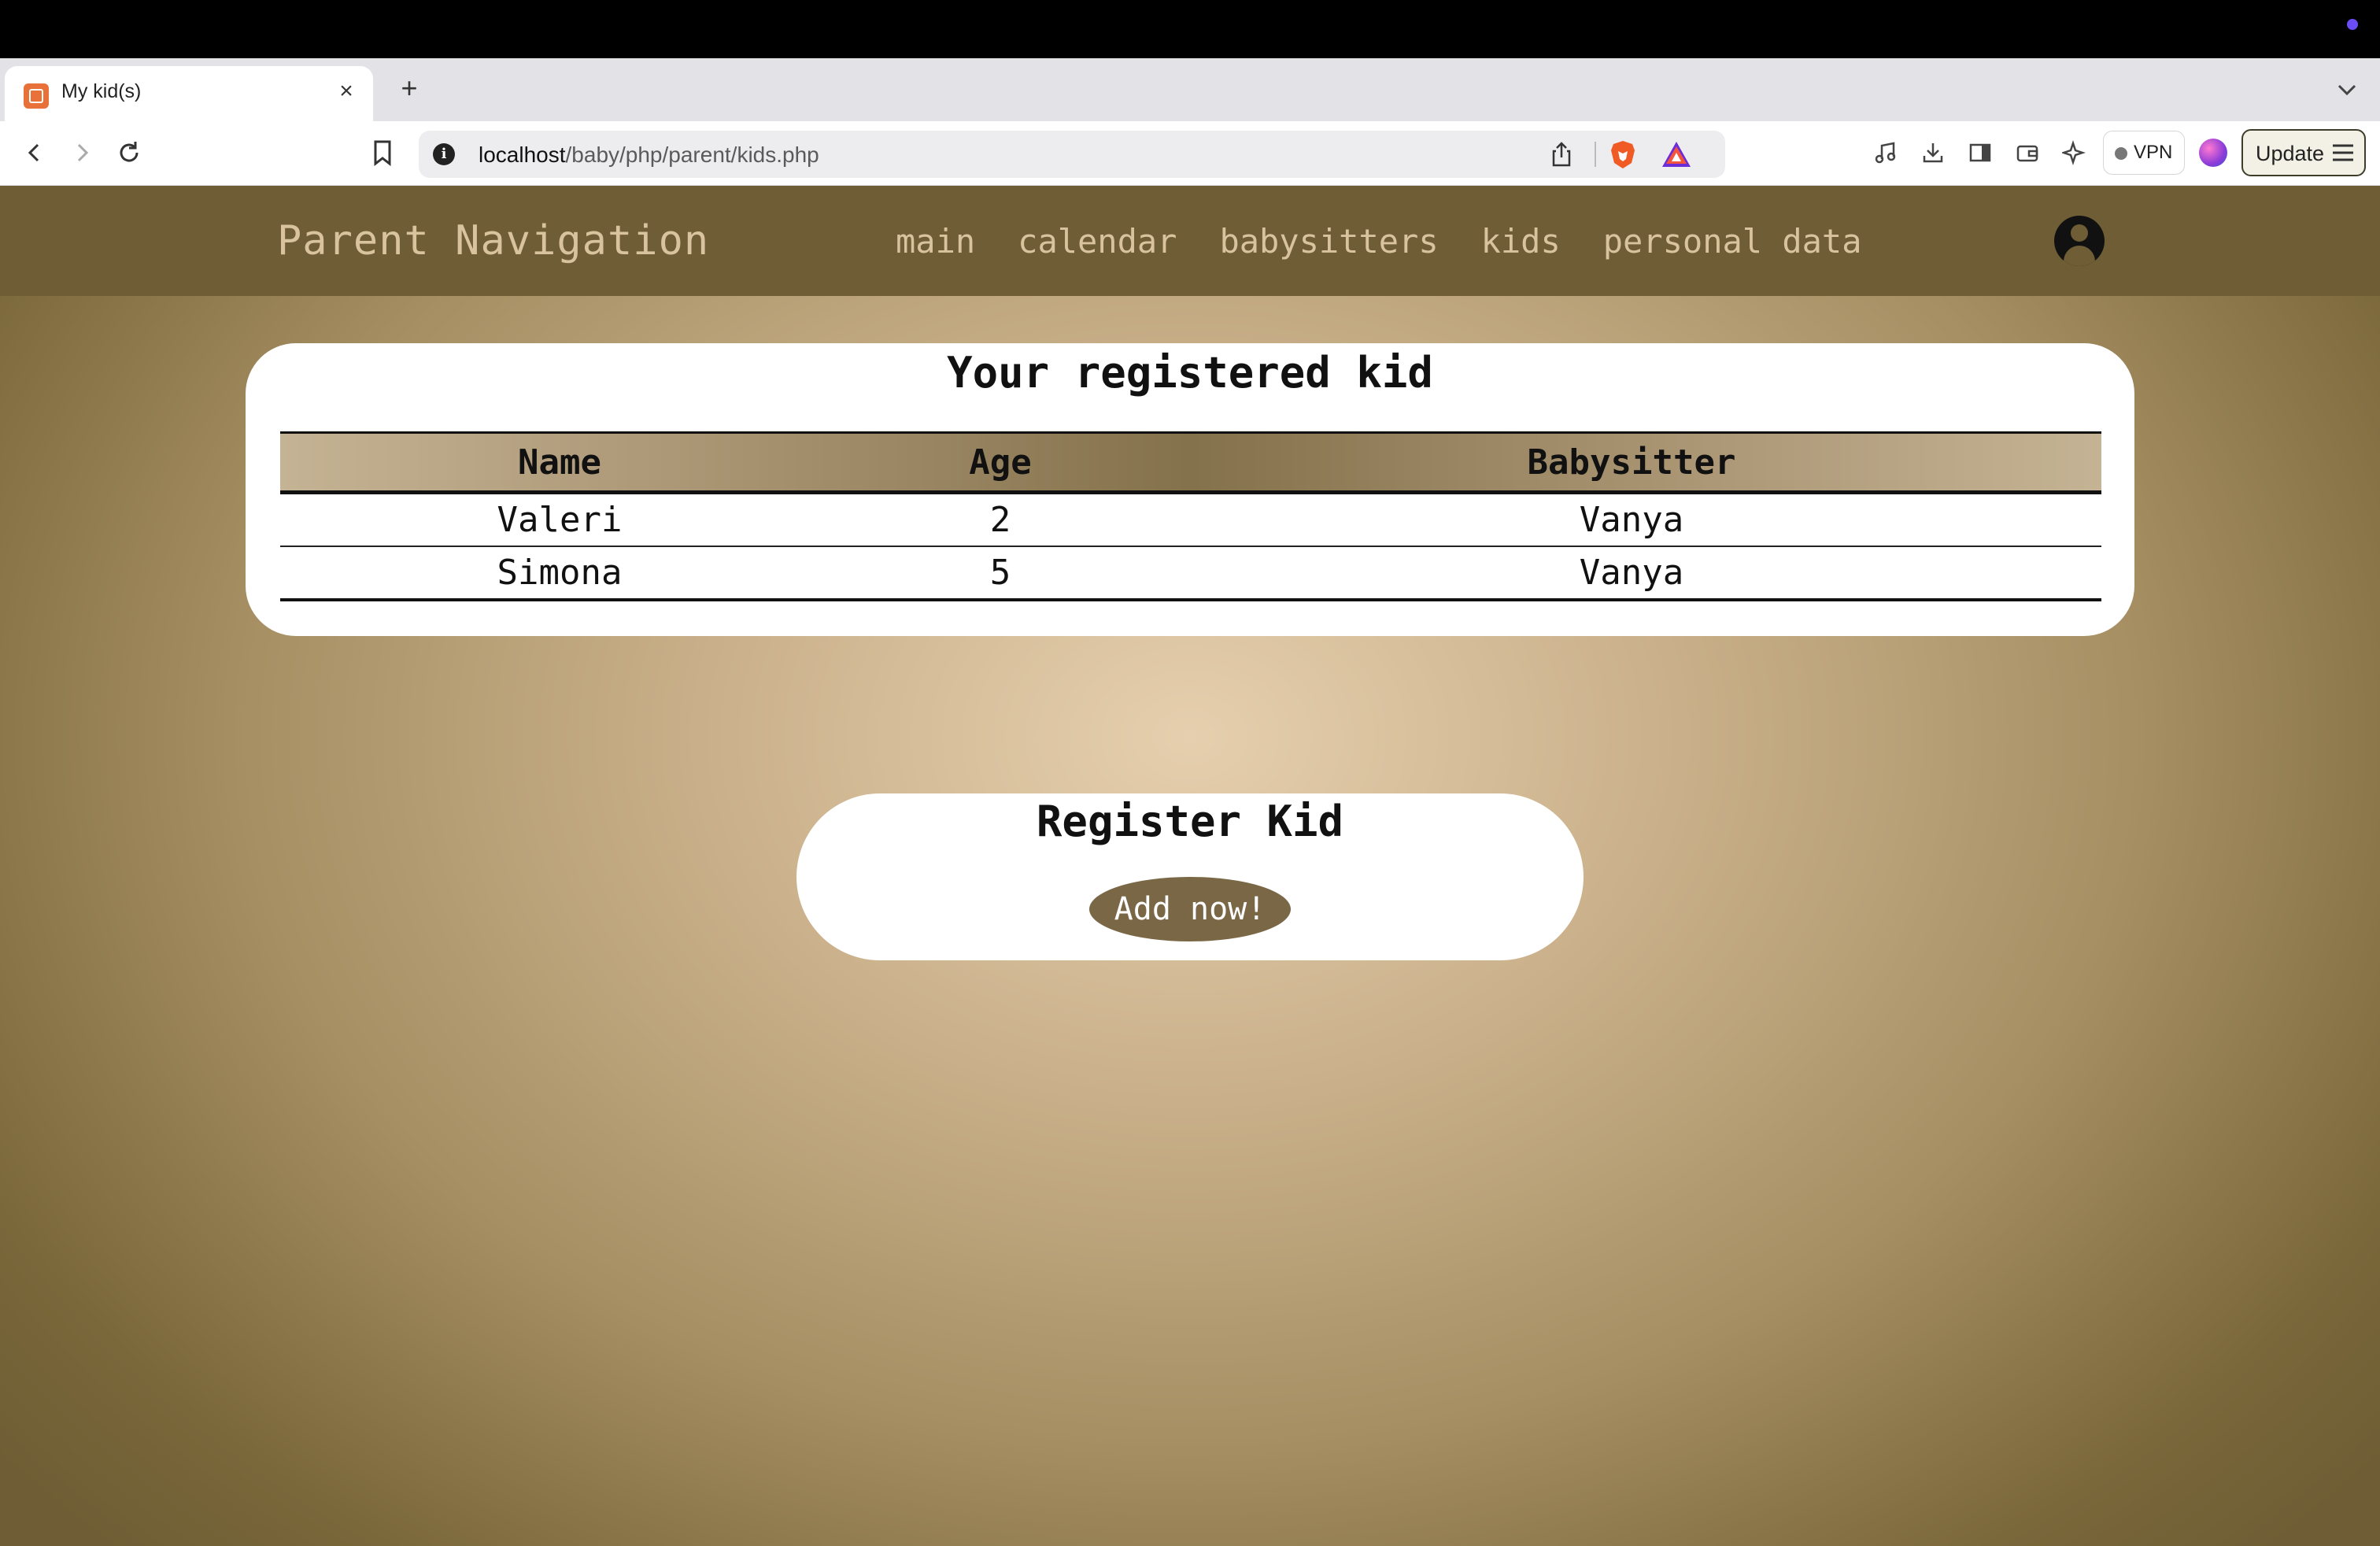  I want to click on nav-link-calendar: calendar, so click(1097, 242).